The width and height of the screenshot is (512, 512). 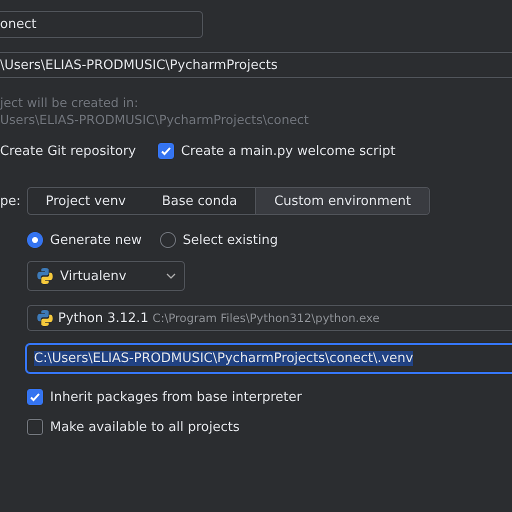 I want to click on environment-tab: Base conda, so click(x=200, y=201).